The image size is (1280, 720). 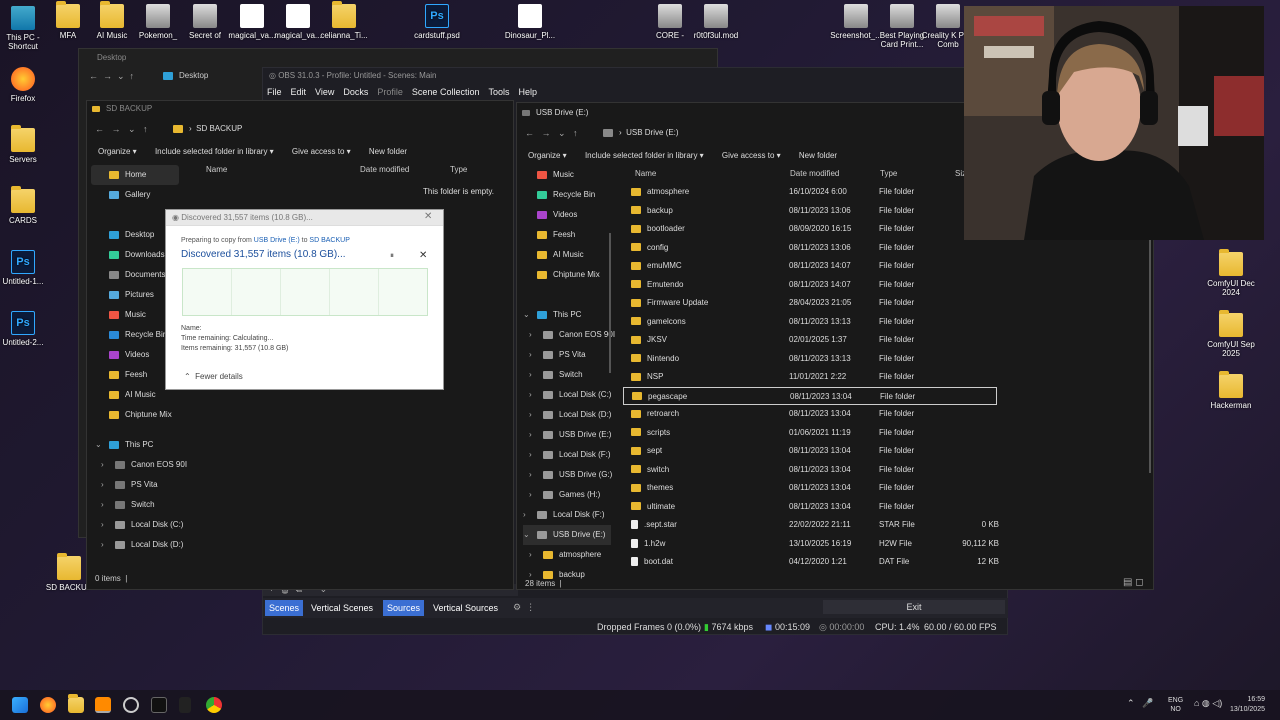 What do you see at coordinates (1175, 705) in the screenshot?
I see `language-indicator: ENG NO` at bounding box center [1175, 705].